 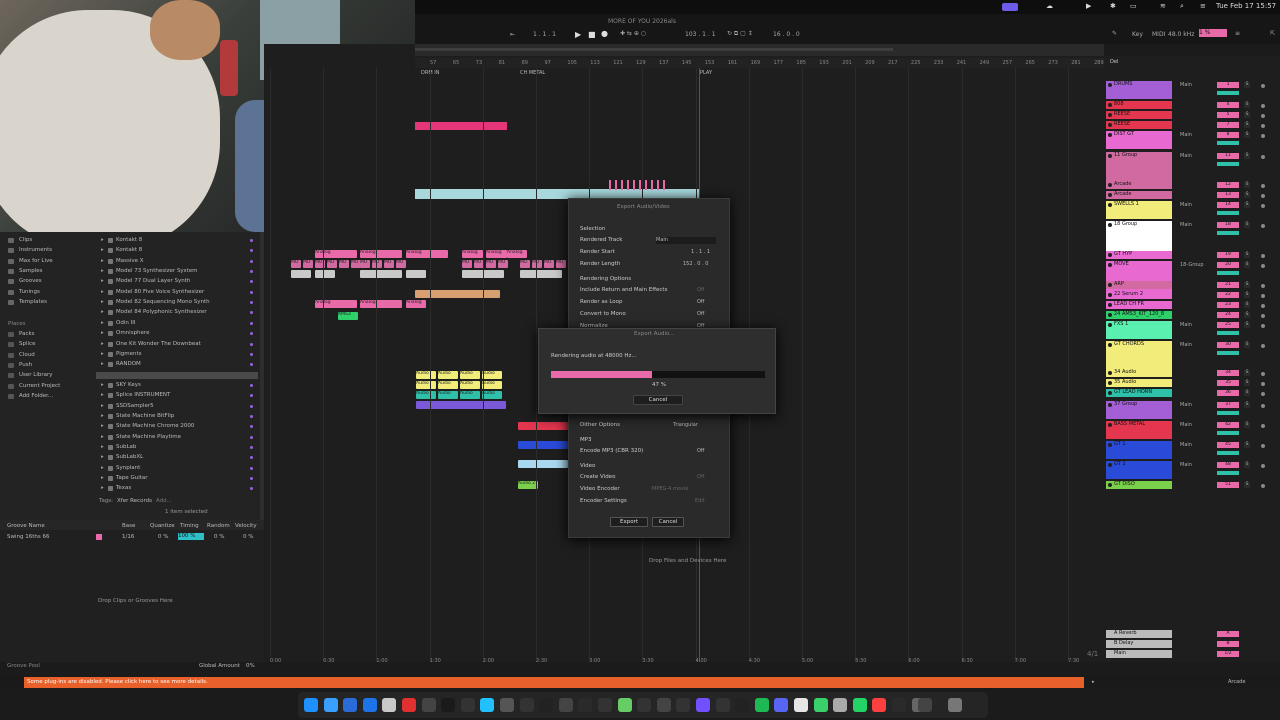 What do you see at coordinates (700, 252) in the screenshot?
I see `render-start-value: 1 . 1 . 1` at bounding box center [700, 252].